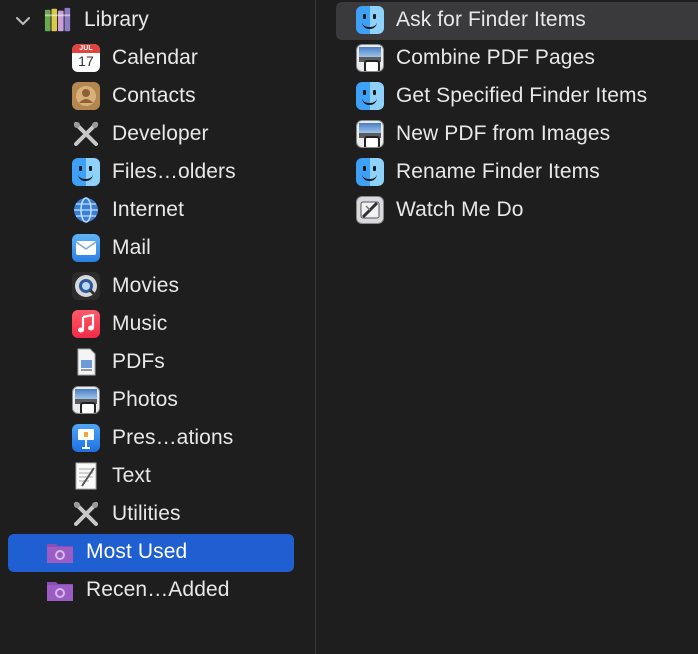 The width and height of the screenshot is (698, 654). I want to click on sidebar-item-label: Most Used, so click(137, 551).